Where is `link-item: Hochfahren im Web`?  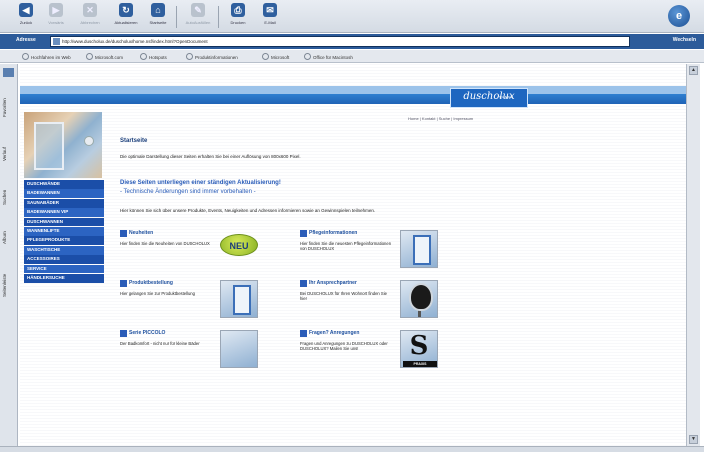
link-item: Hochfahren im Web is located at coordinates (46, 56).